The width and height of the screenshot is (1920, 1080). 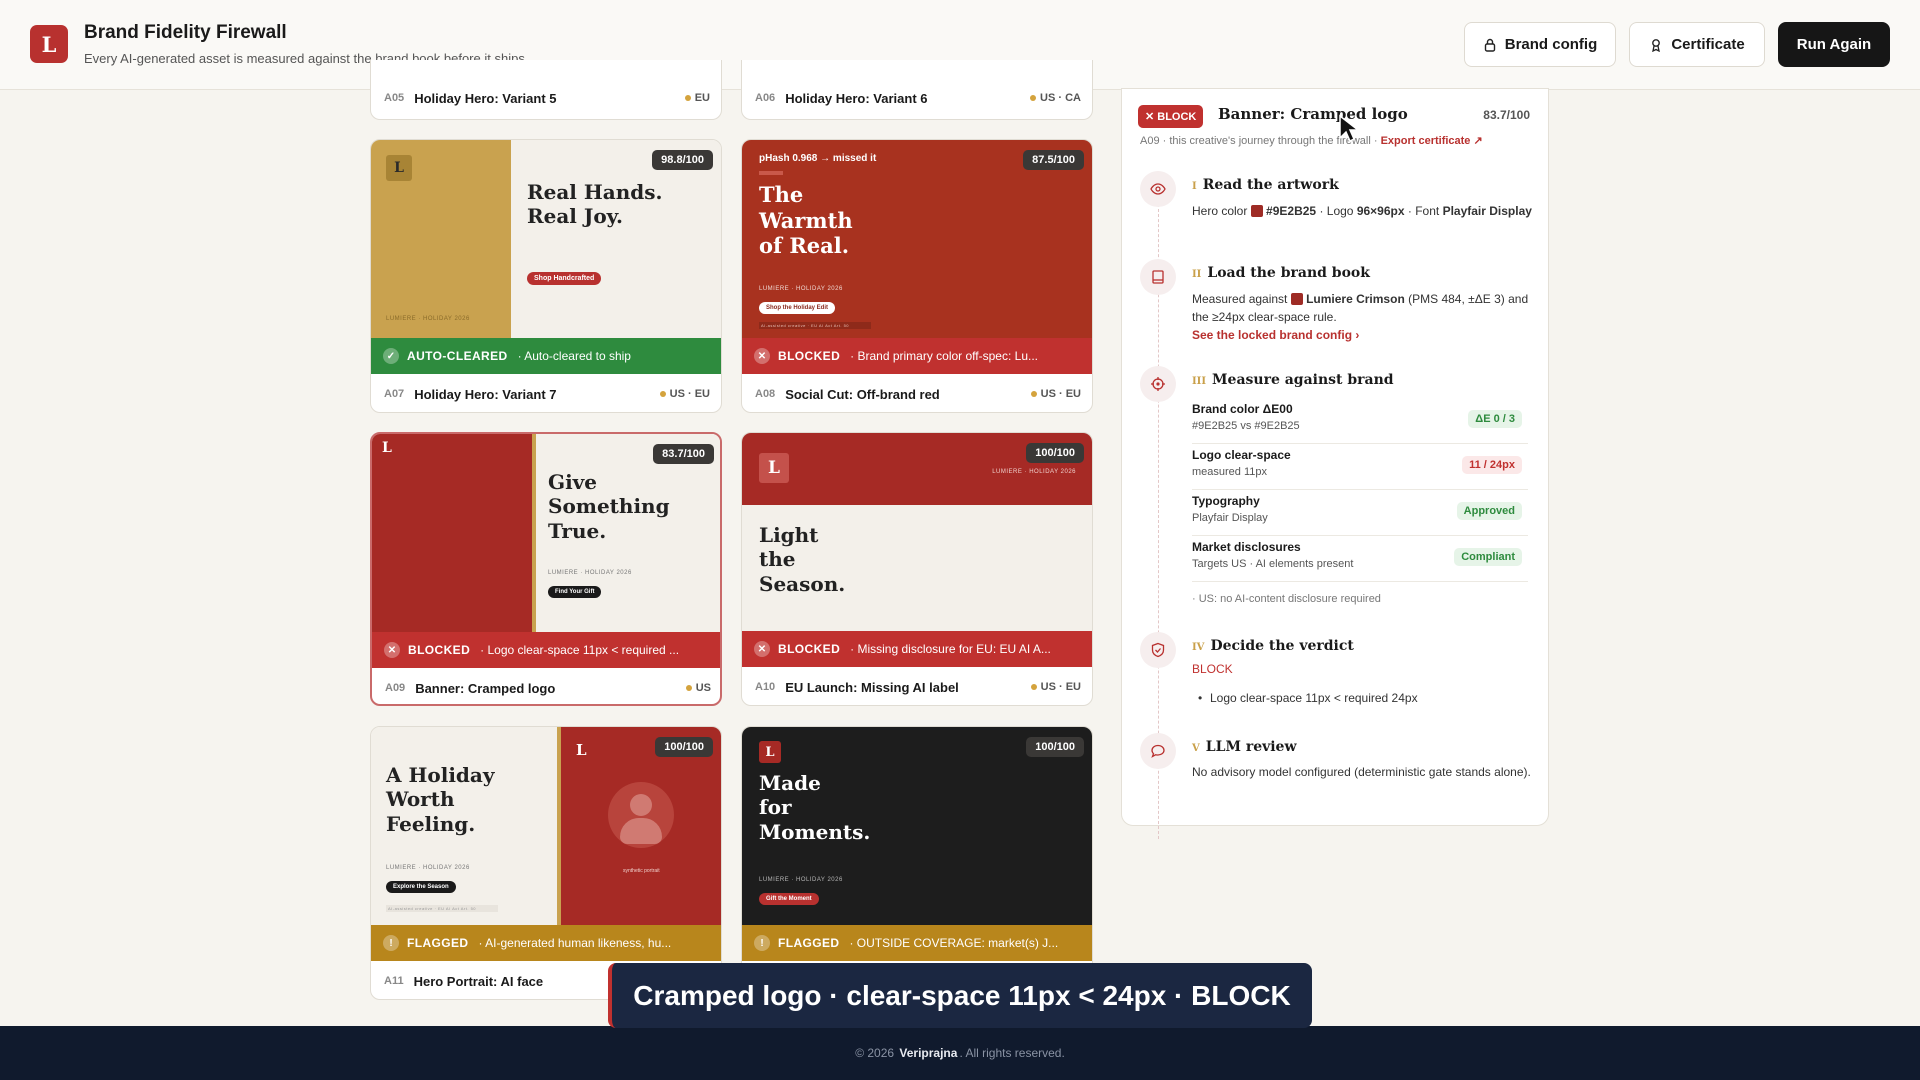 I want to click on artwork-cta: Find Your Gift, so click(x=575, y=592).